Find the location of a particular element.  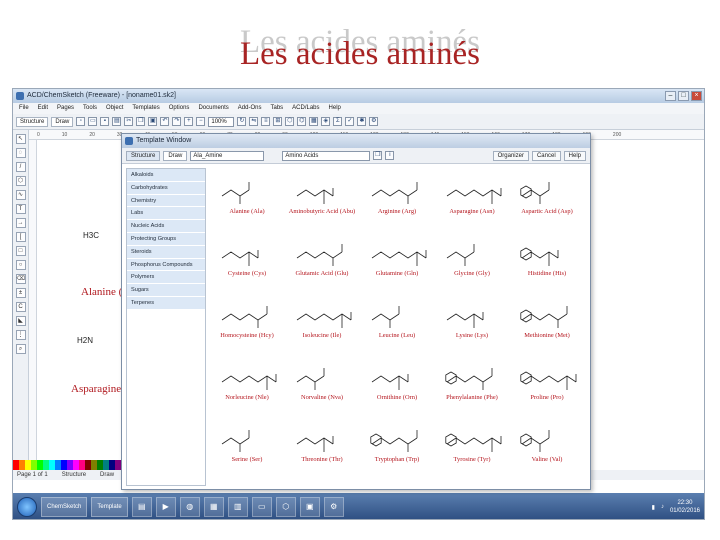

stereo-tool-icon: ◣ is located at coordinates (20, 321).